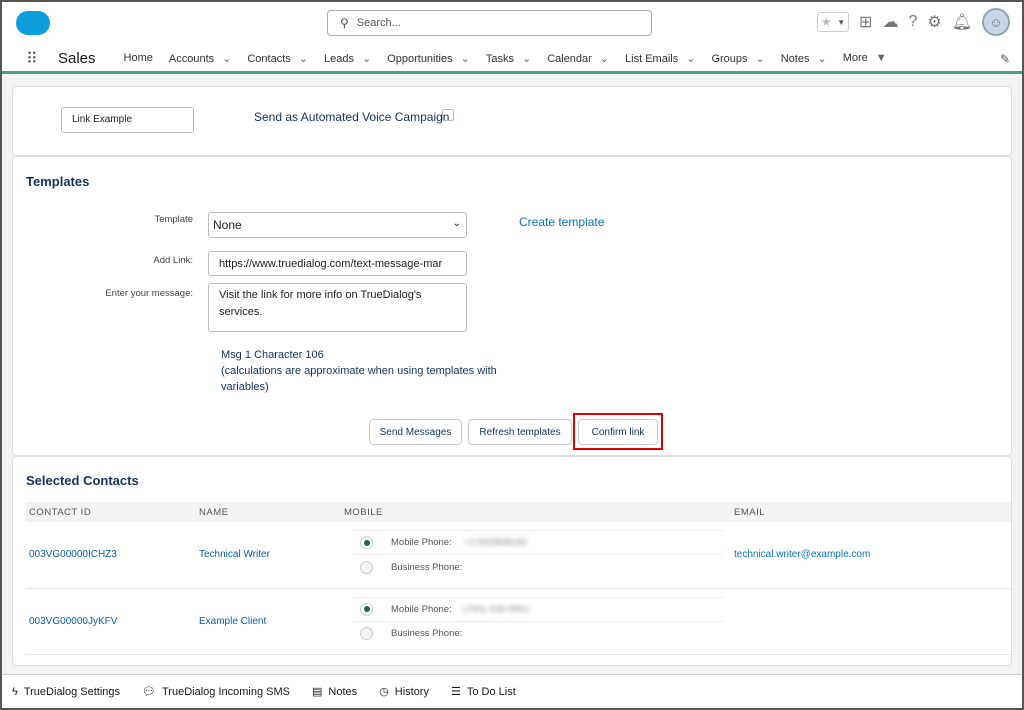 Image resolution: width=1024 pixels, height=710 pixels. I want to click on send-messages-button: Send Messages, so click(415, 432).